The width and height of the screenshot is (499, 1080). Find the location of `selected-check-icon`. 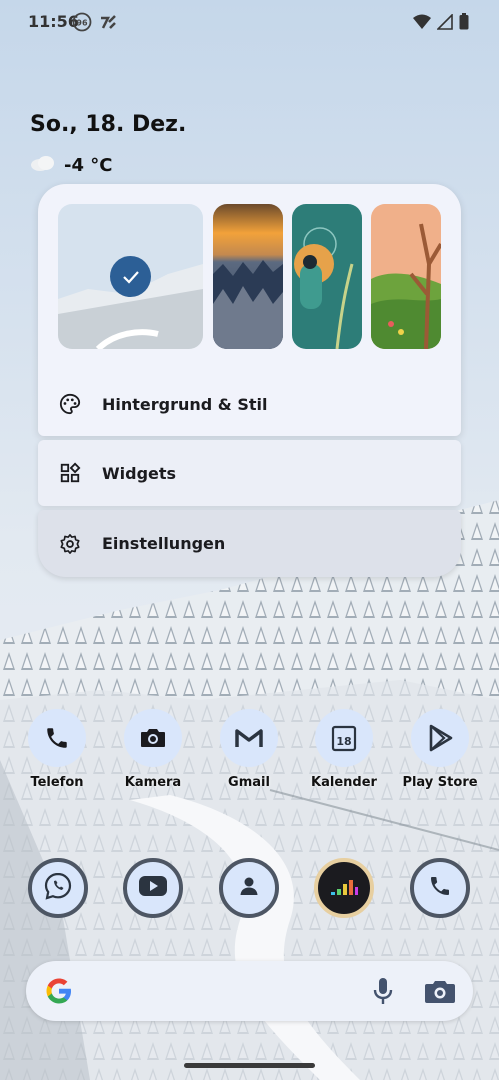

selected-check-icon is located at coordinates (130, 276).